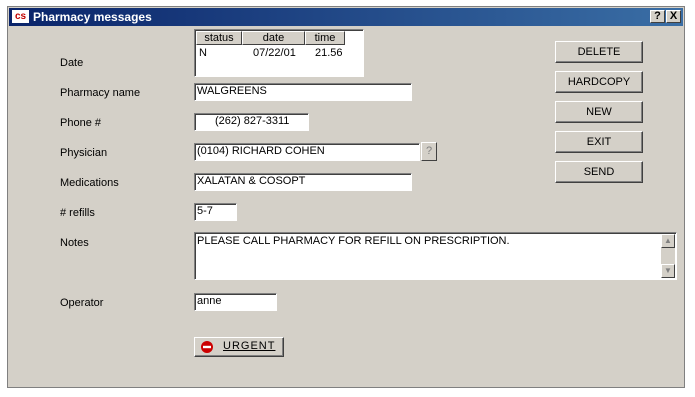 This screenshot has height=397, width=695. Describe the element at coordinates (215, 212) in the screenshot. I see `refills-field: 5-7` at that location.